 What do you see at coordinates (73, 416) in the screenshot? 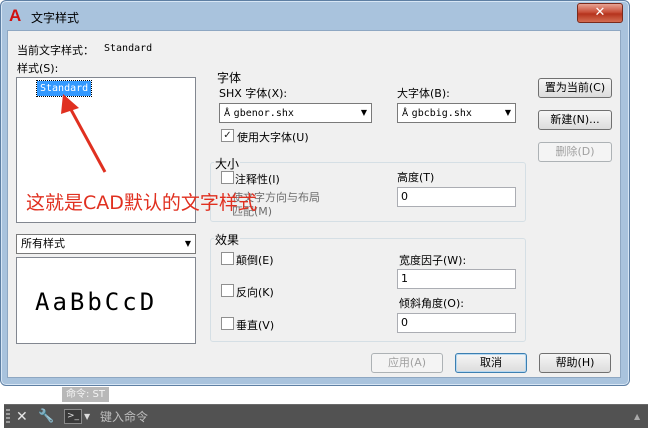
I see `command-prompt-icon: >_` at bounding box center [73, 416].